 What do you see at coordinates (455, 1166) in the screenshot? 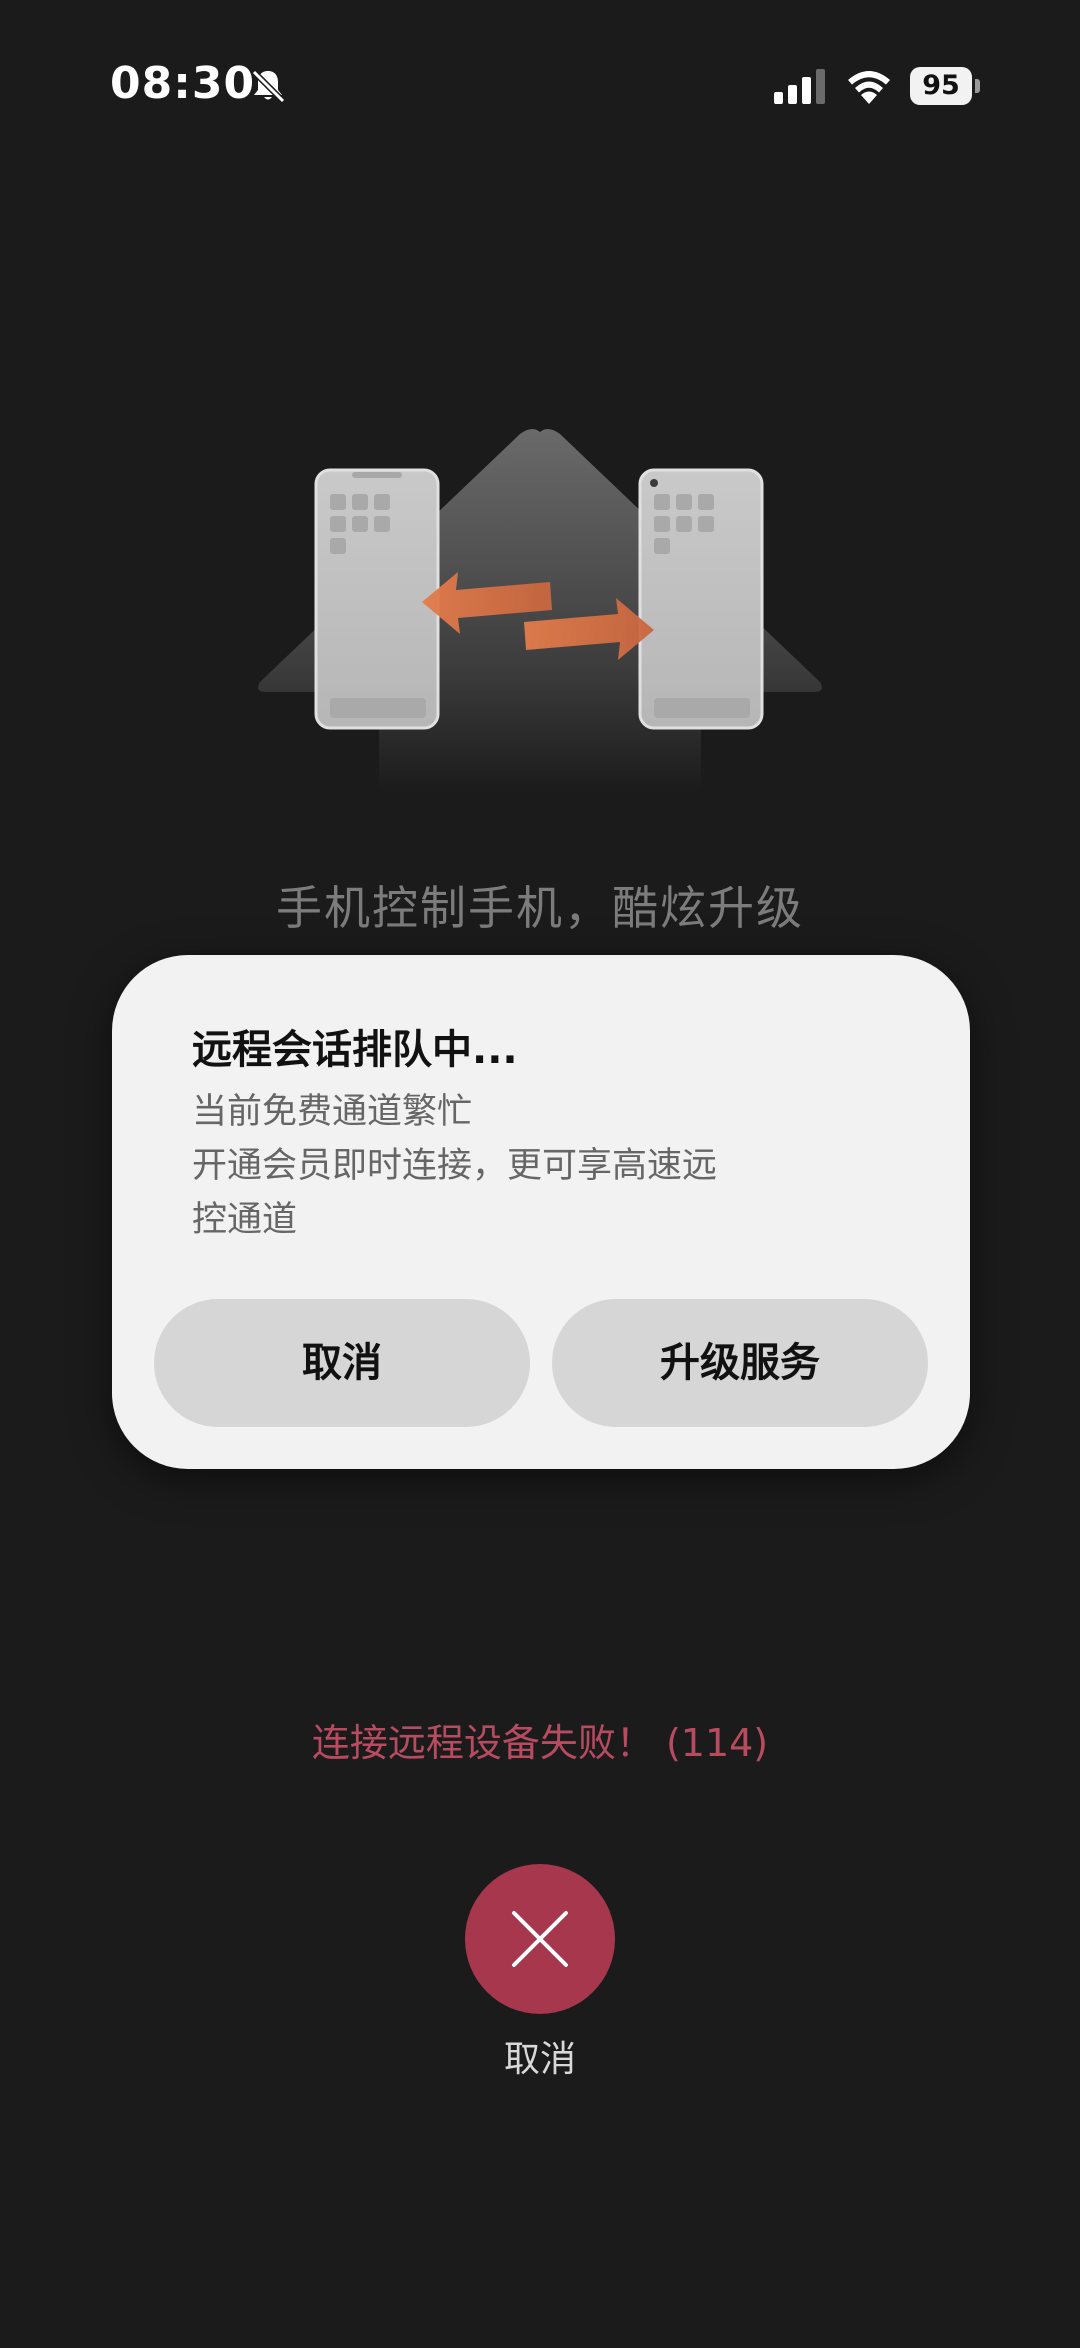
I see `dialog-message-line: 开通会员即时连接，更可享高速远` at bounding box center [455, 1166].